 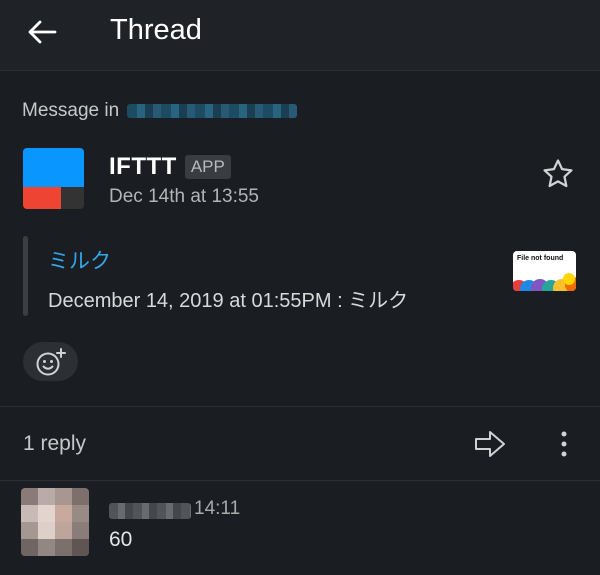 I want to click on attachment-title-link: ミルク, so click(x=79, y=260).